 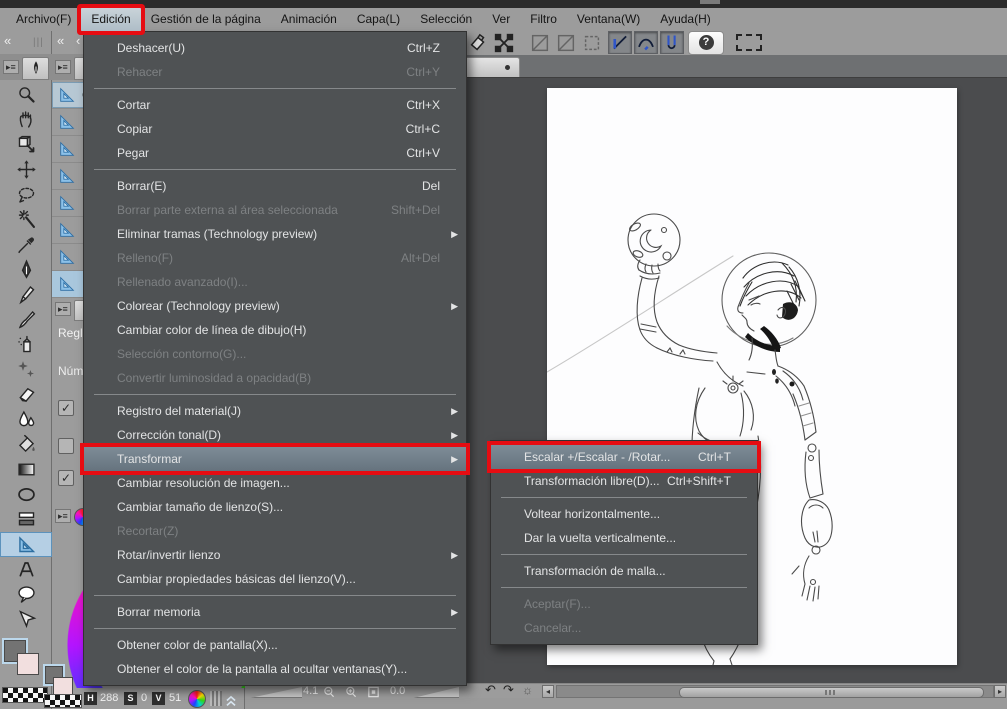 I want to click on blend-tool, so click(x=26, y=419).